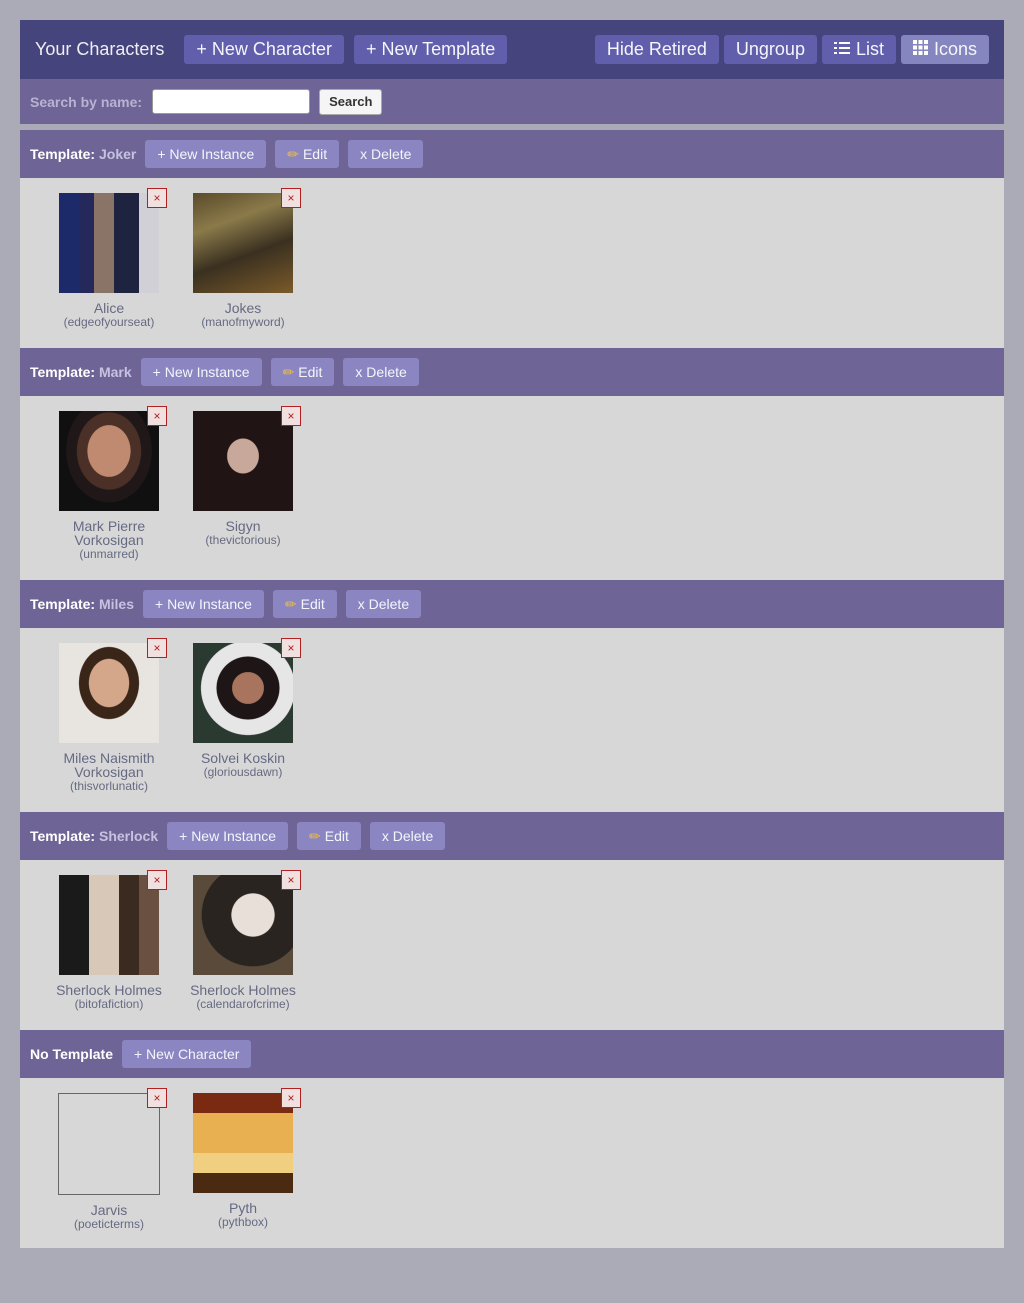 This screenshot has width=1024, height=1303. What do you see at coordinates (869, 49) in the screenshot?
I see `list-view-label: List` at bounding box center [869, 49].